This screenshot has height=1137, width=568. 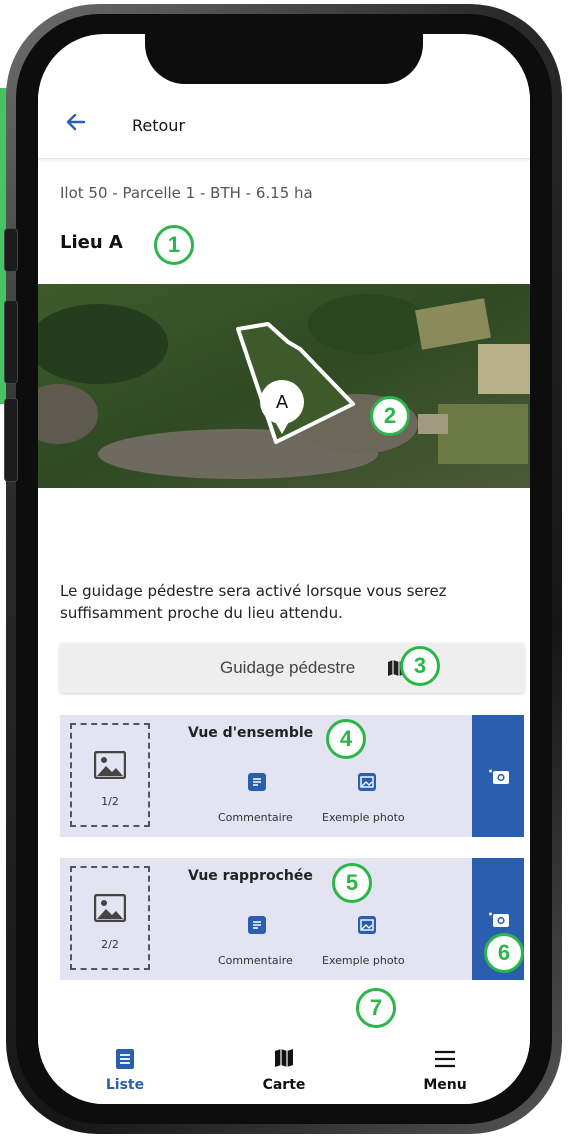 I want to click on photo-card-title: Vue d'ensemble, so click(x=251, y=733).